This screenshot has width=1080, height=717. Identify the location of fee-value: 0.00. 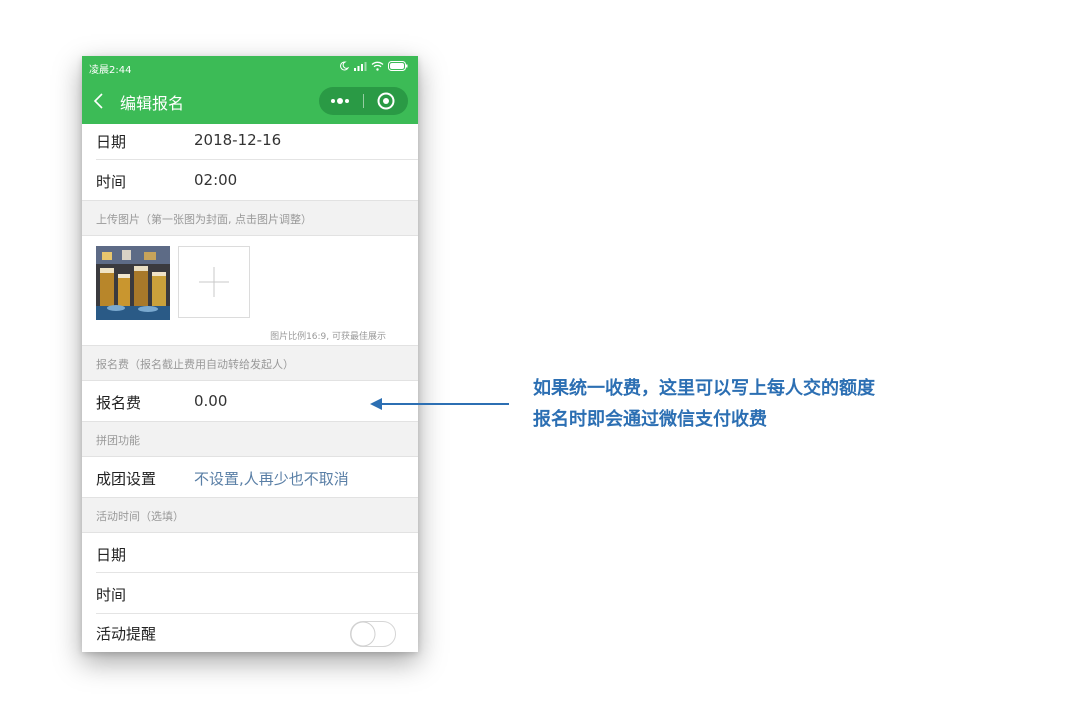
(210, 401).